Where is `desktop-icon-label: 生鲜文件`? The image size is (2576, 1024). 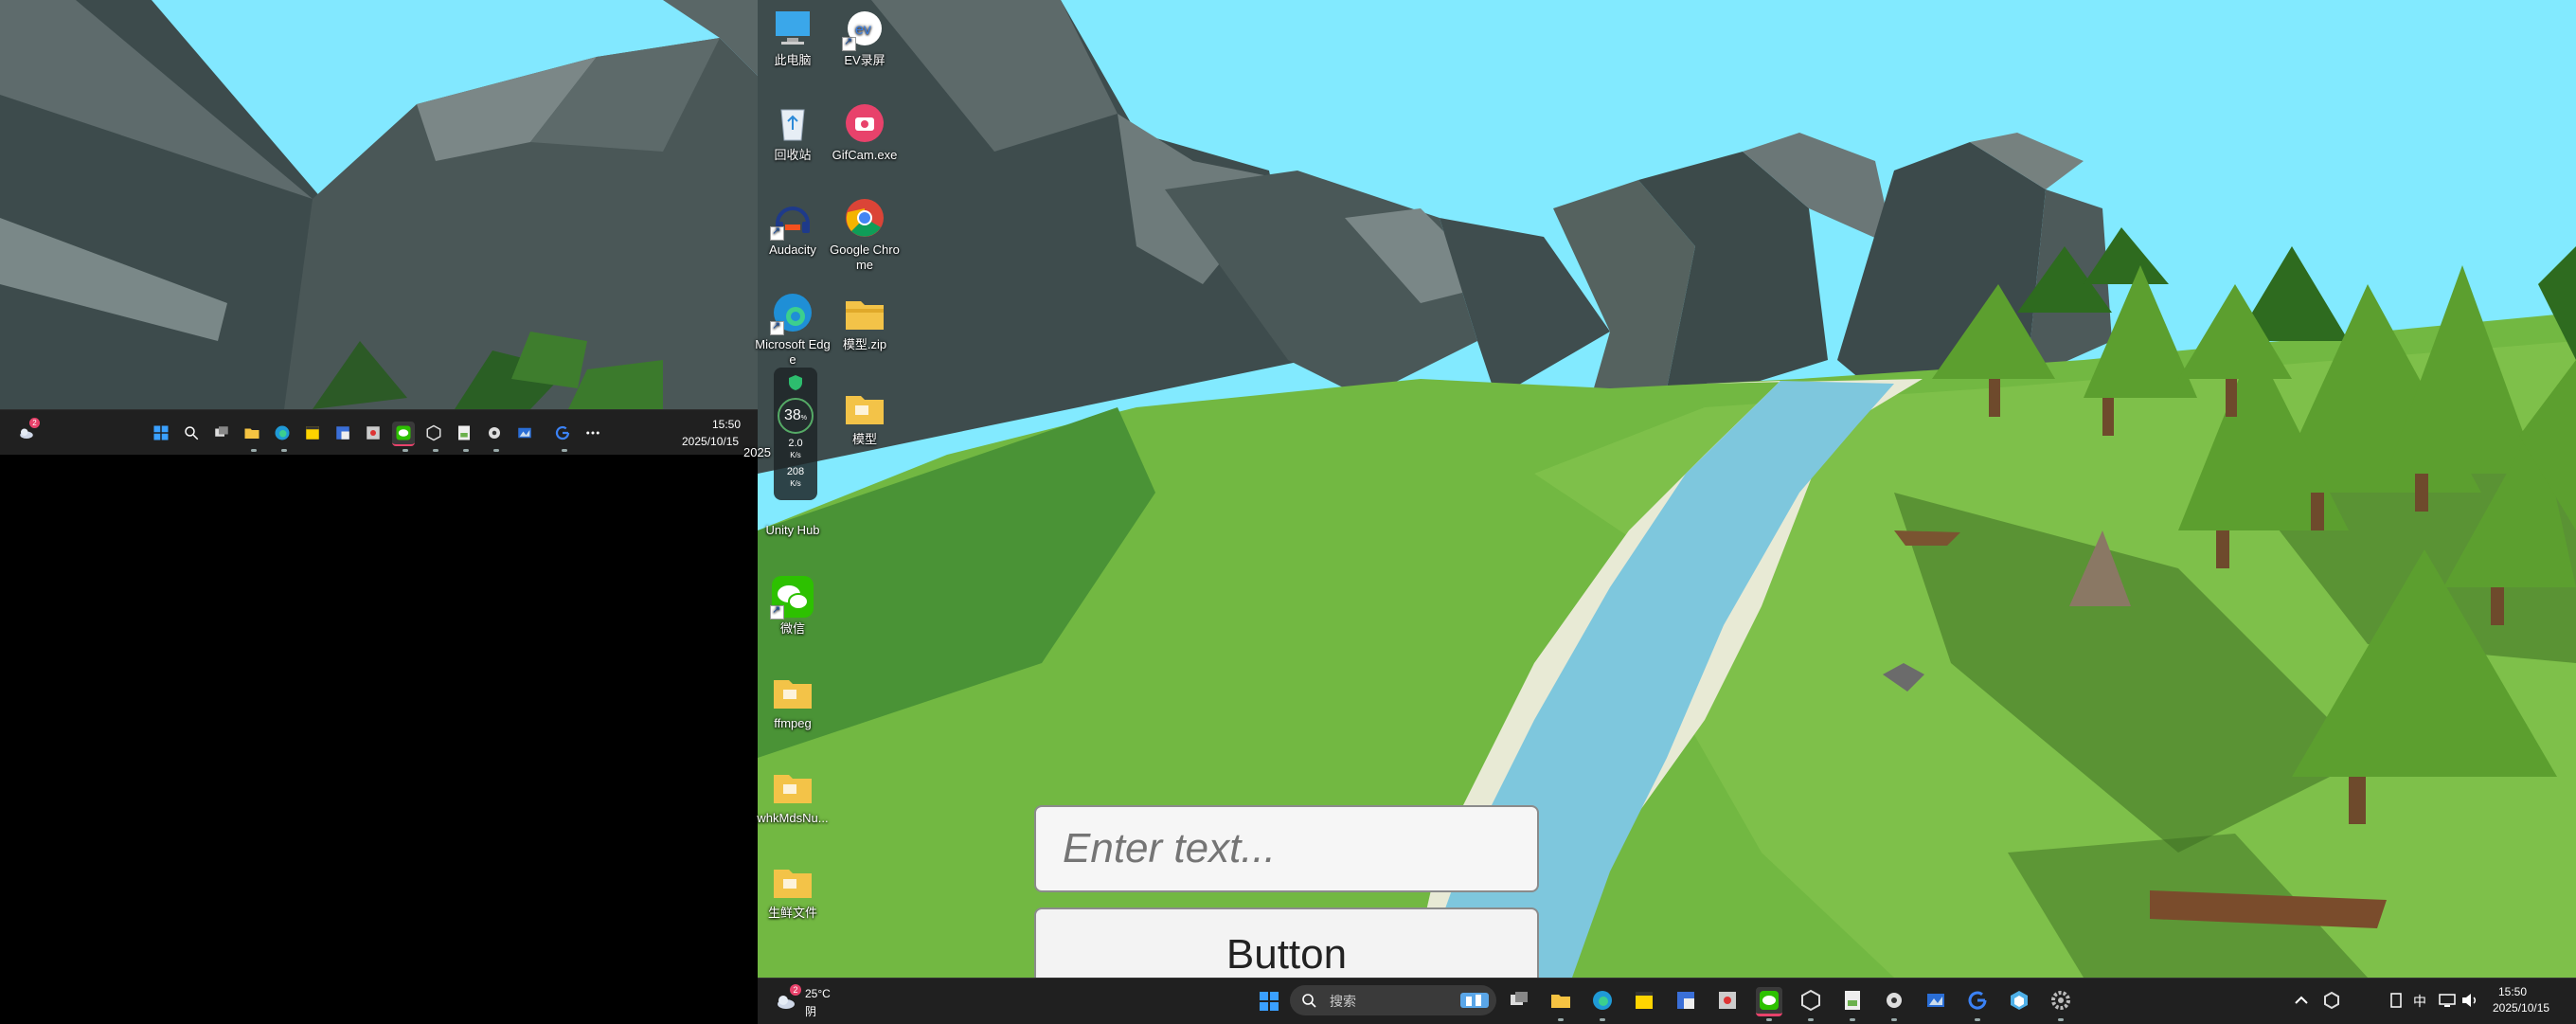 desktop-icon-label: 生鲜文件 is located at coordinates (792, 913).